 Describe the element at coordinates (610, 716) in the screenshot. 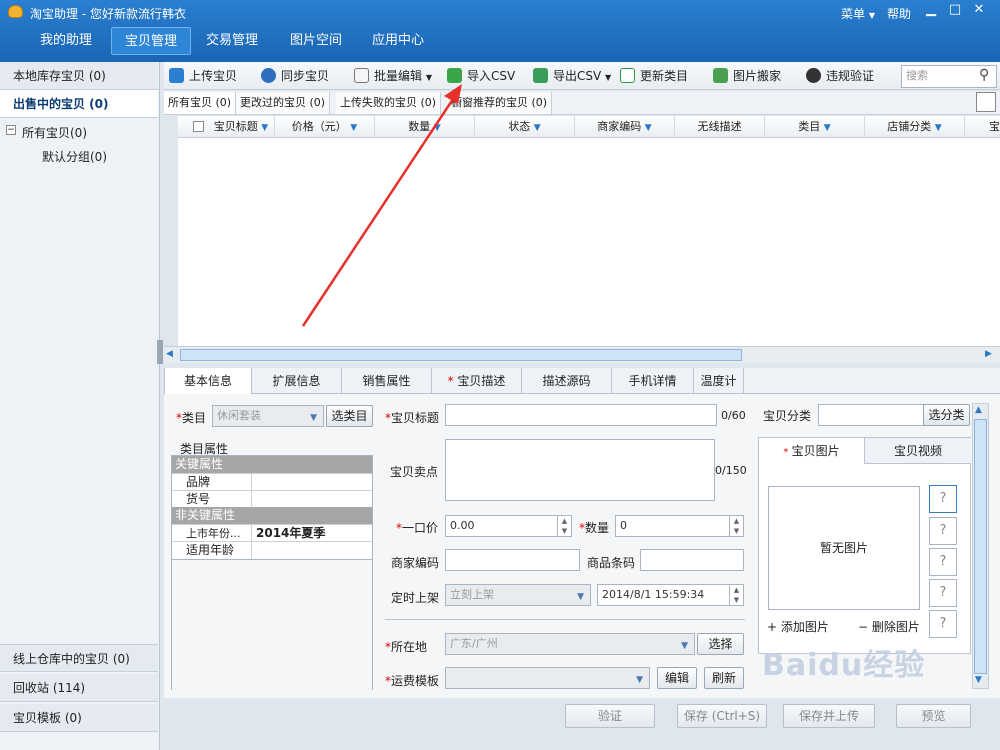

I see `verify-button: 验证` at that location.